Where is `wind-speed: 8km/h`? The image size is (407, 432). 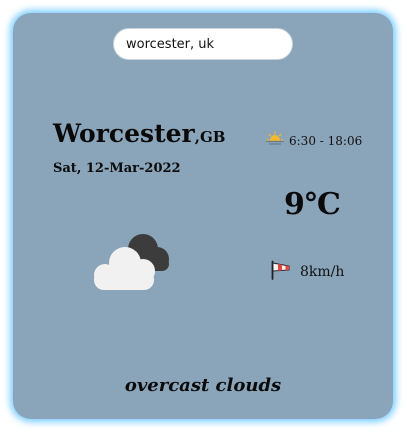
wind-speed: 8km/h is located at coordinates (322, 272).